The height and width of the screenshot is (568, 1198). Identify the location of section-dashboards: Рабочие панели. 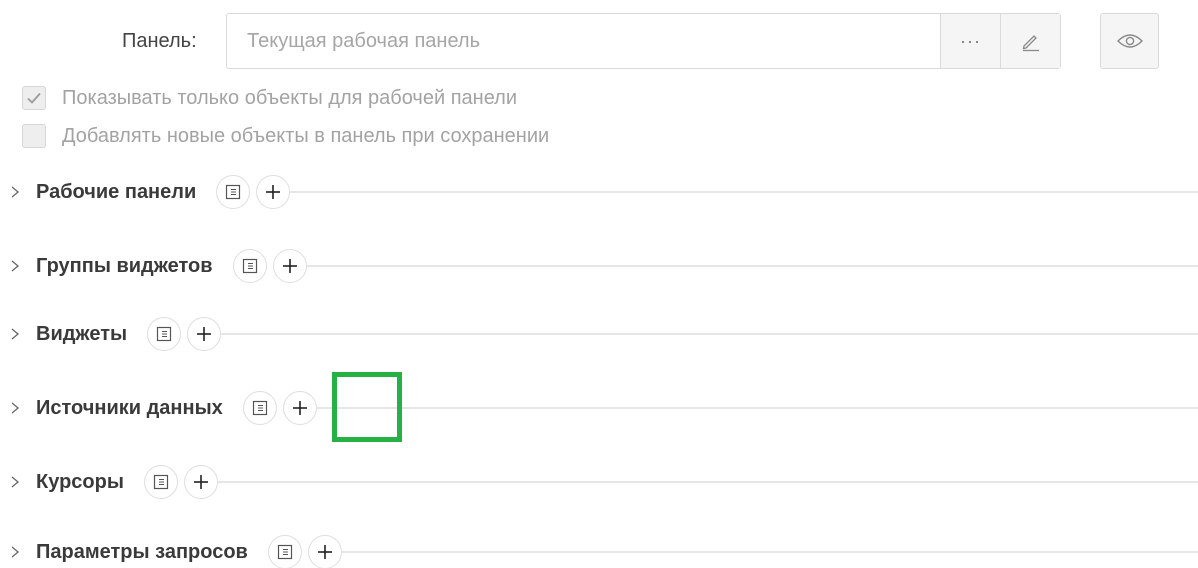
(599, 192).